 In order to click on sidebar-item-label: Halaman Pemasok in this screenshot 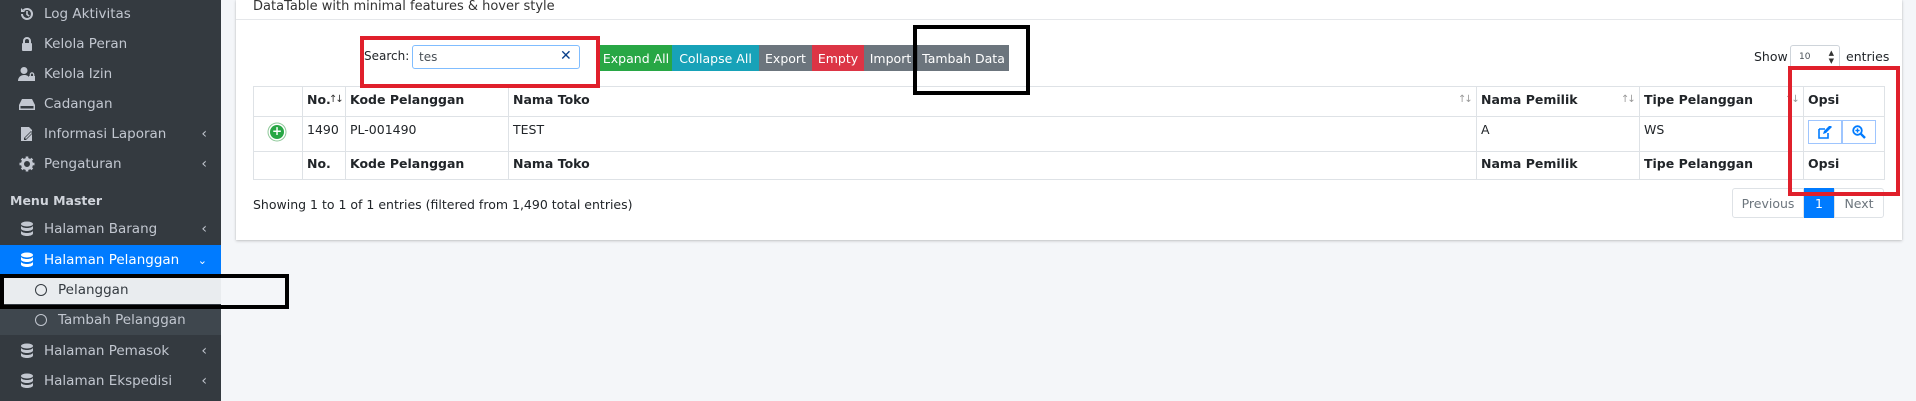, I will do `click(107, 351)`.